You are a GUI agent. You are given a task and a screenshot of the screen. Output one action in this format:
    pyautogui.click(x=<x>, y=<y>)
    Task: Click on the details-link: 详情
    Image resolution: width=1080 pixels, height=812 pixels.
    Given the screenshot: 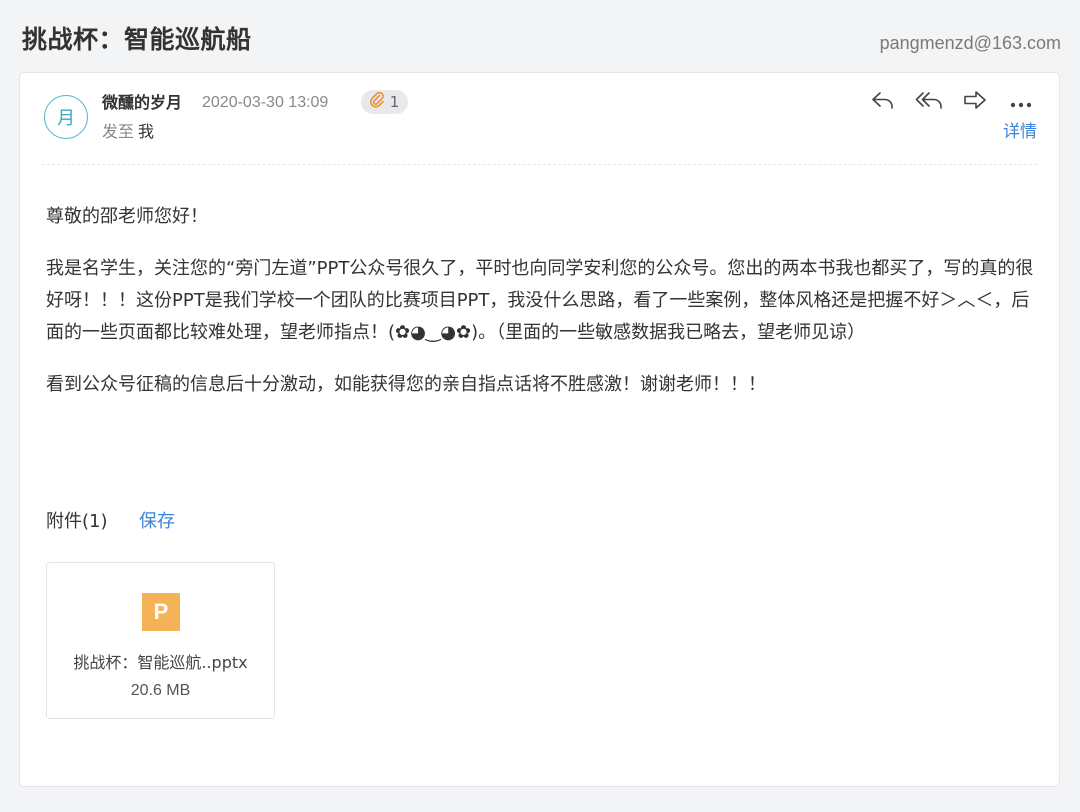 What is the action you would take?
    pyautogui.click(x=1020, y=132)
    